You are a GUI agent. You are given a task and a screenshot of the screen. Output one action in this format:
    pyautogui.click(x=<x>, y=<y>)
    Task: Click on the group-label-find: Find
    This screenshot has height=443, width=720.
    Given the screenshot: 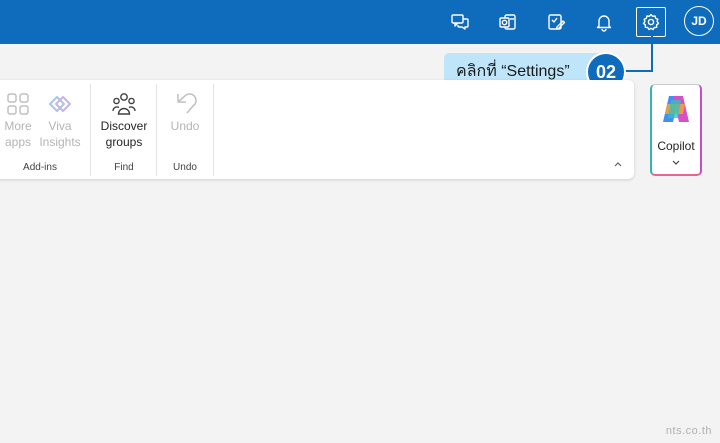 What is the action you would take?
    pyautogui.click(x=124, y=167)
    